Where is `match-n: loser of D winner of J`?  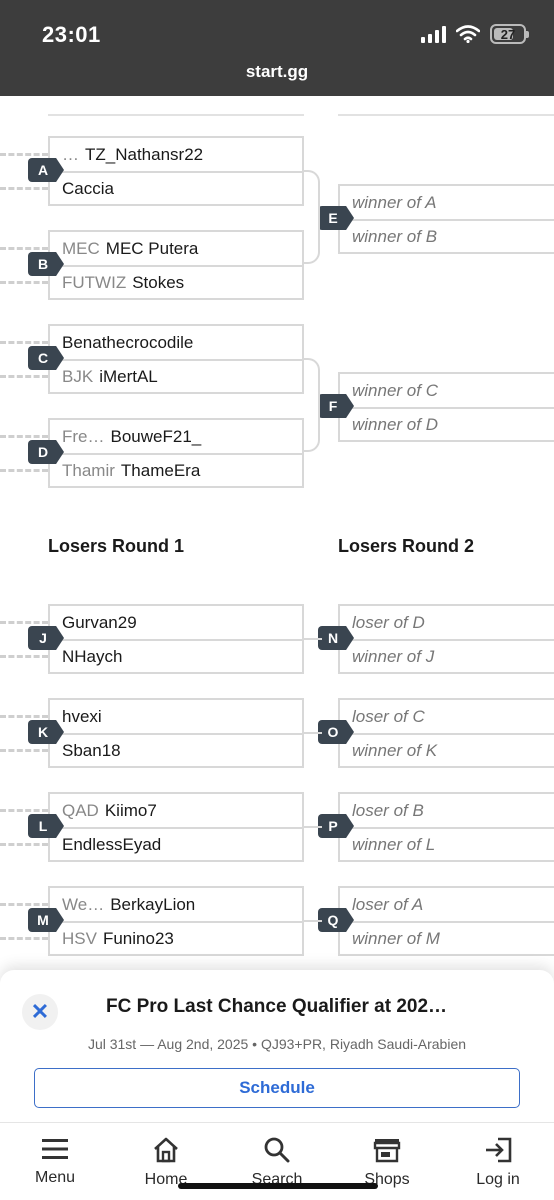 match-n: loser of D winner of J is located at coordinates (446, 639).